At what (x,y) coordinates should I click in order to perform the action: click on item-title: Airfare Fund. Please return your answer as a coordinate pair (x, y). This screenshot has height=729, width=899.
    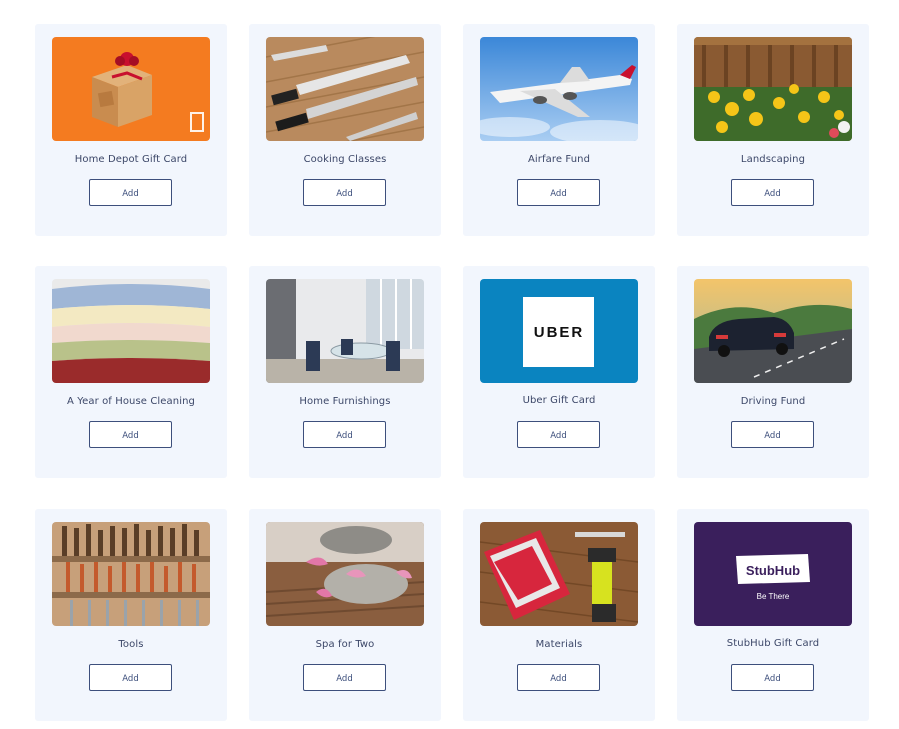
    Looking at the image, I should click on (559, 159).